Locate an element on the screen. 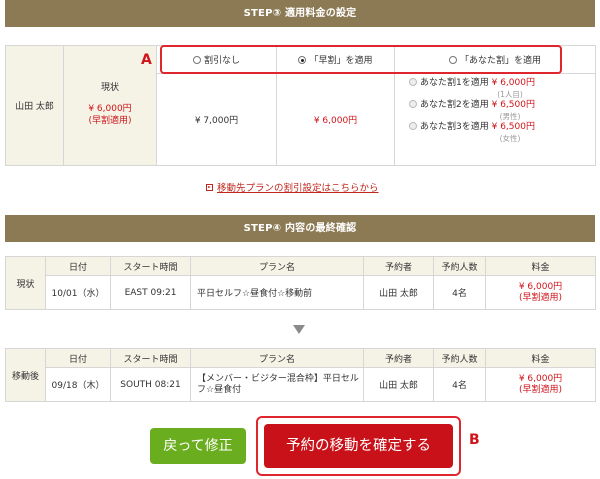 The image size is (600, 479). discount-settings-link-text: 移動先プランの割引設定はこちらから is located at coordinates (298, 188).